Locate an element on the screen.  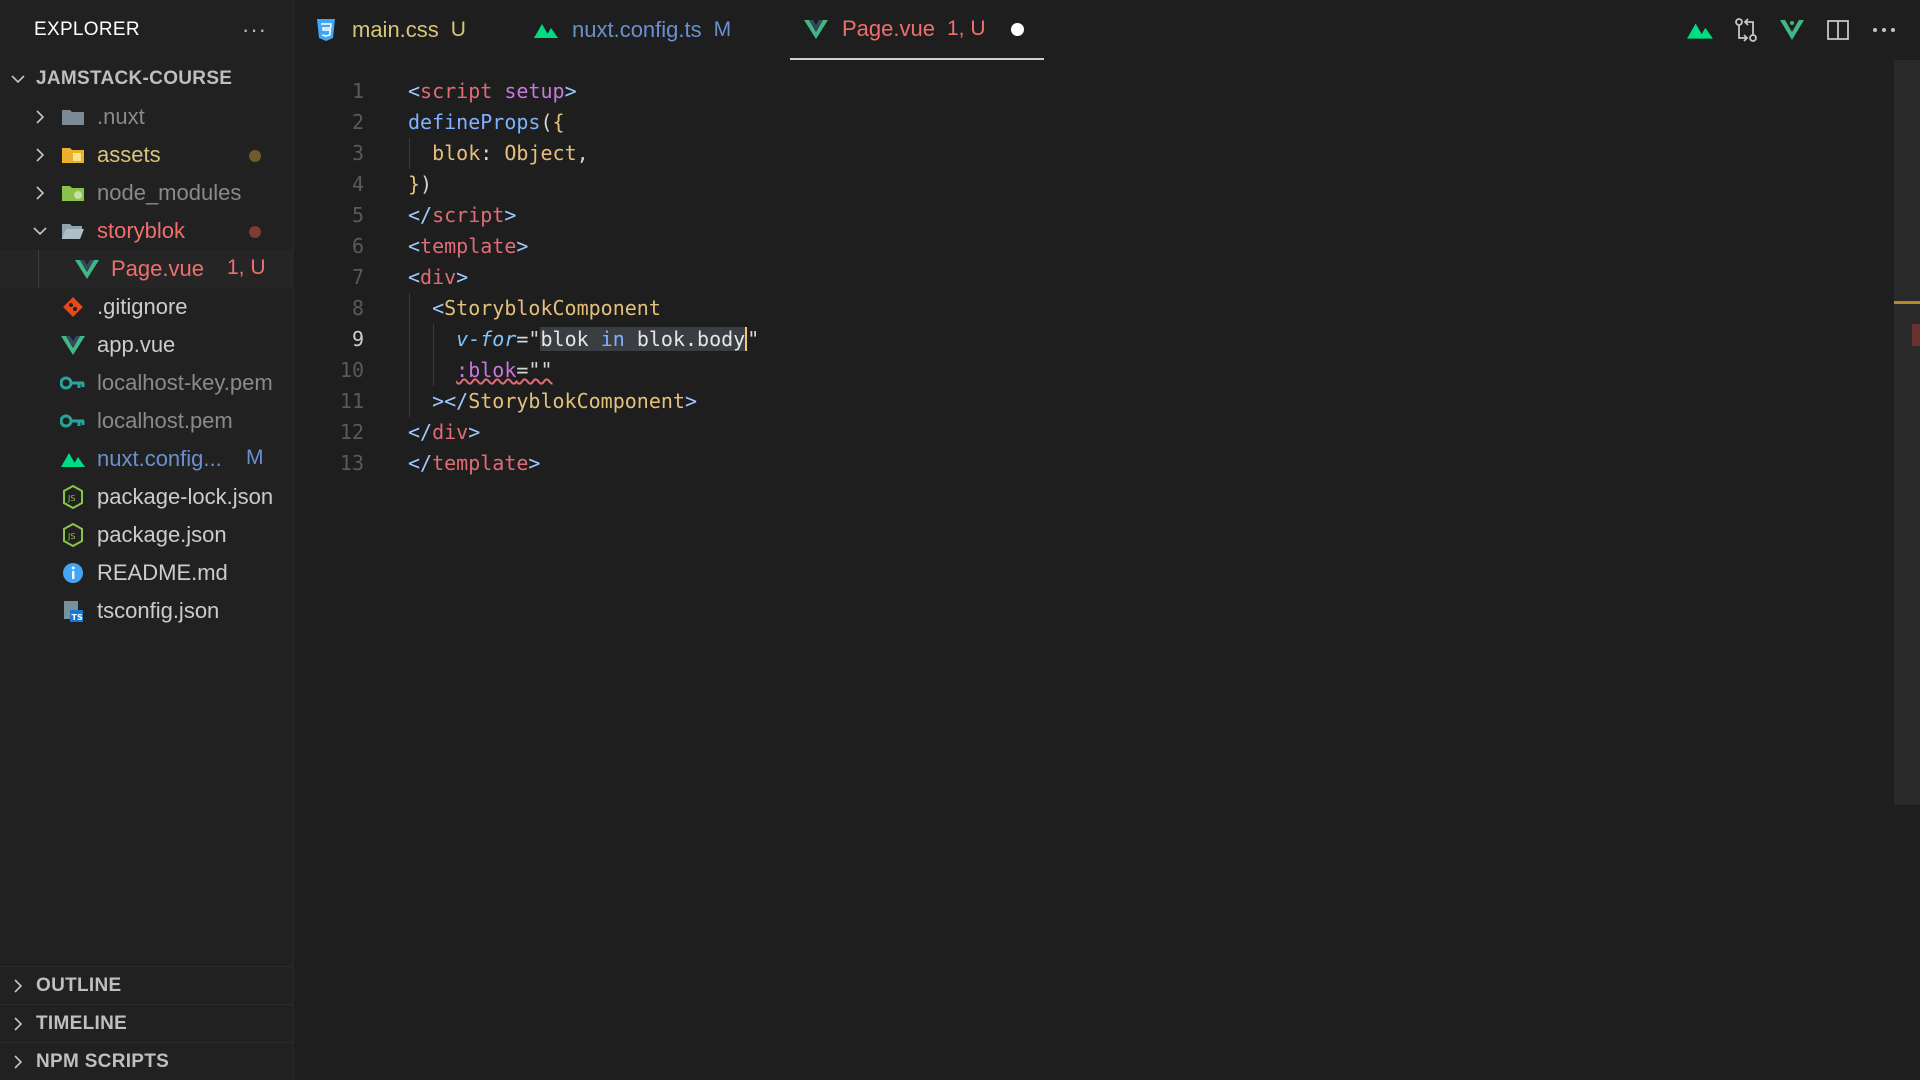
tree-item-nuxt-folder: .nuxt is located at coordinates (147, 117).